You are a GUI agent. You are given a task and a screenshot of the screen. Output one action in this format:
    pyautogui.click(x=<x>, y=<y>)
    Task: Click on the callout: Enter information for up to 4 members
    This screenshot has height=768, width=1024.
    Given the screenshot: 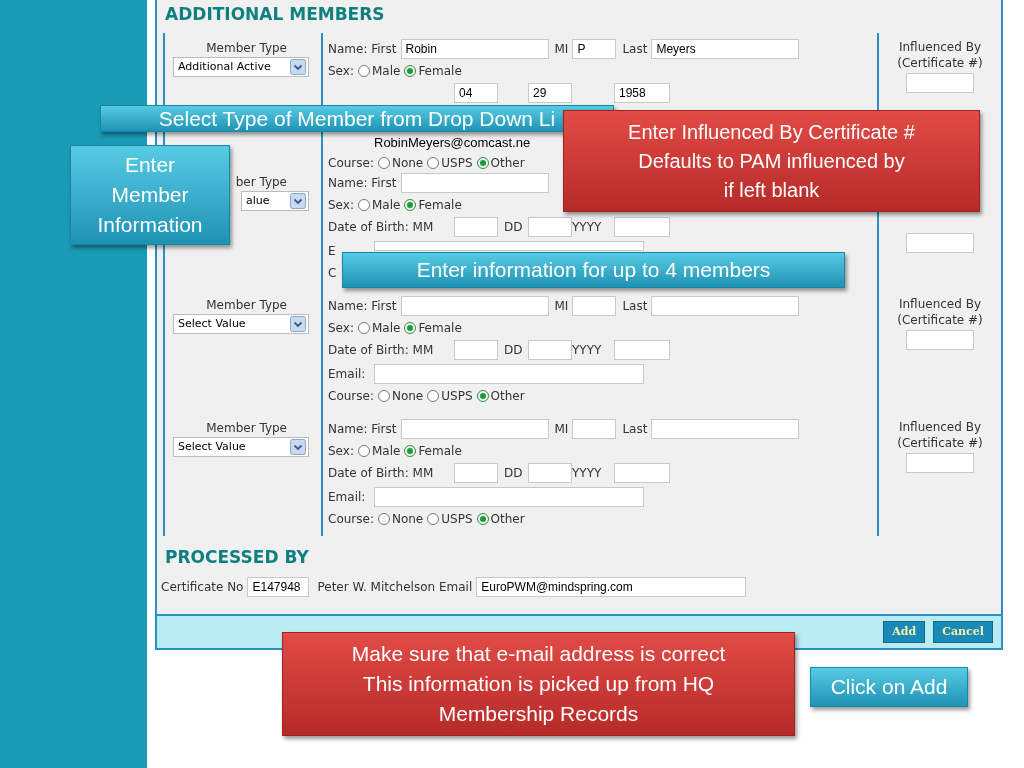 What is the action you would take?
    pyautogui.click(x=593, y=270)
    